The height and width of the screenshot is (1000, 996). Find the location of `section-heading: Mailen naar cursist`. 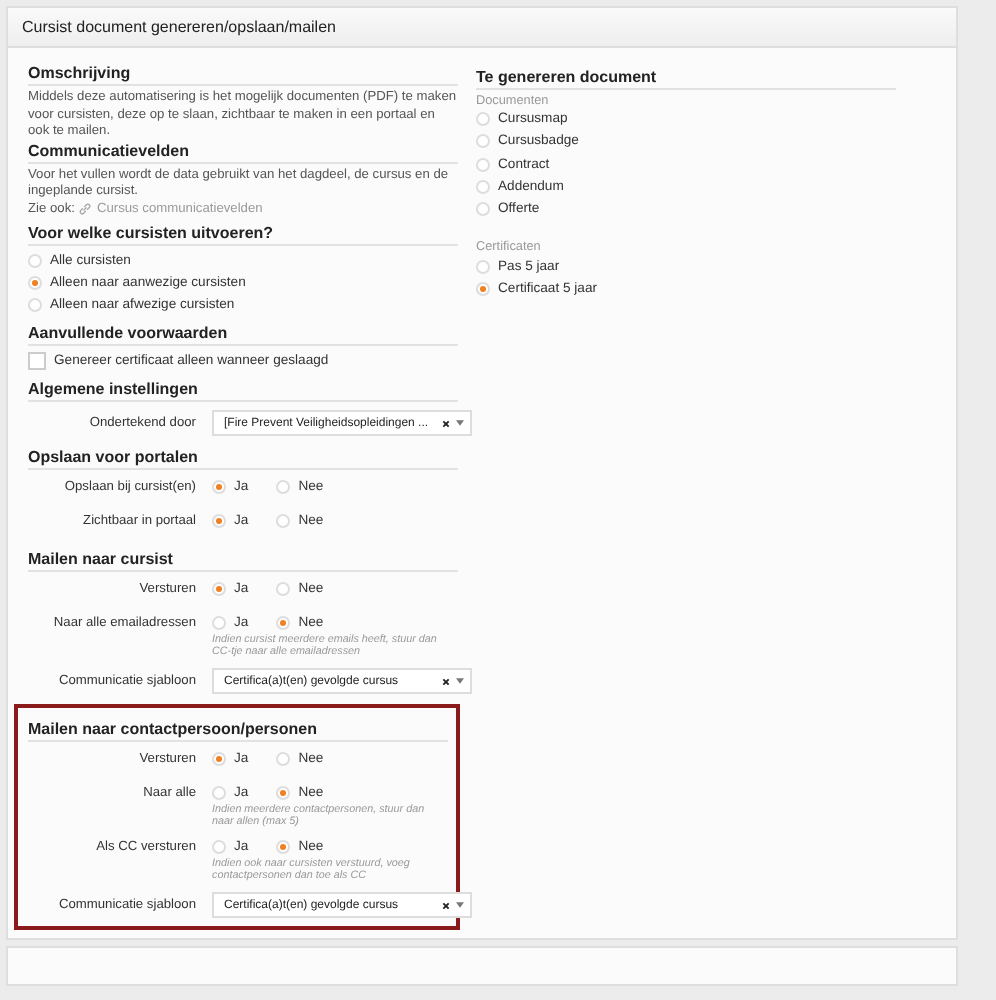

section-heading: Mailen naar cursist is located at coordinates (243, 560).